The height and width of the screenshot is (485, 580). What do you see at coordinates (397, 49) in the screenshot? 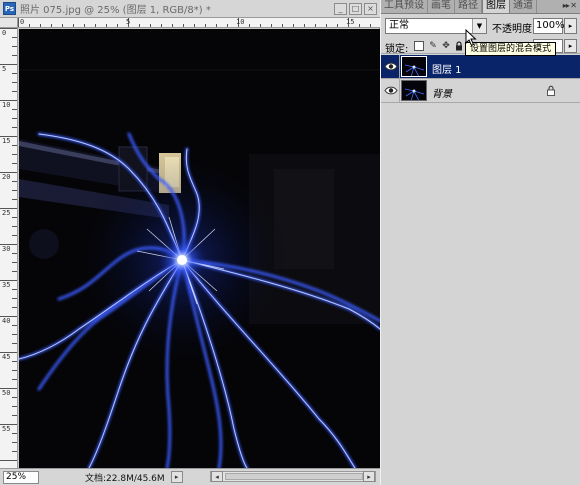
I see `lock-label: 锁定:` at bounding box center [397, 49].